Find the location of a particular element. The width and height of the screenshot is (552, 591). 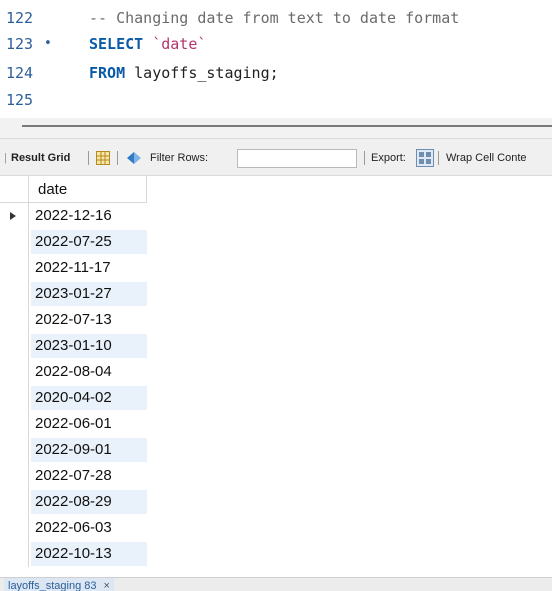

code-text: FROM layoffs_staging; is located at coordinates (184, 73).